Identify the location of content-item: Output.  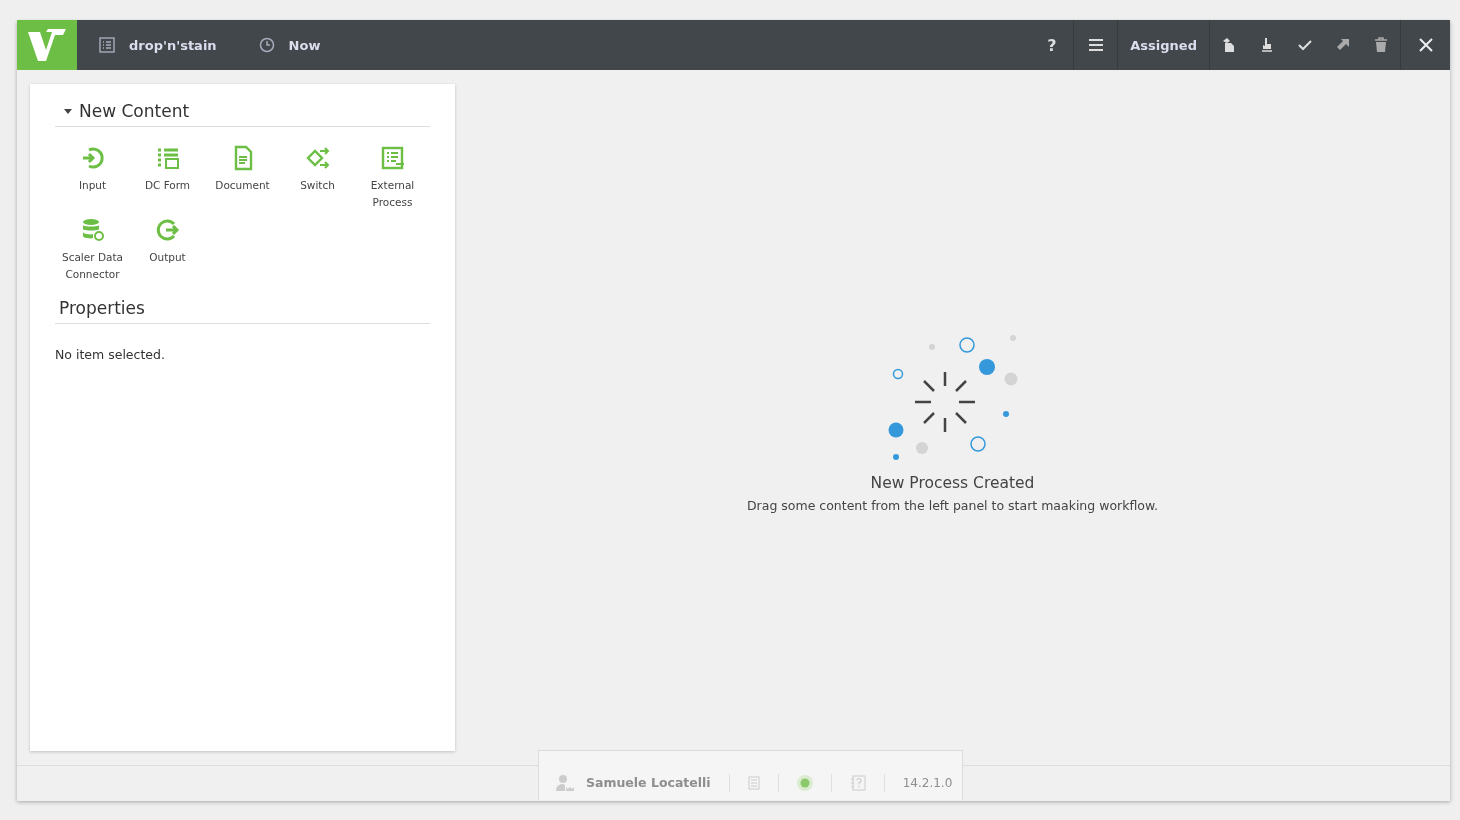
(167, 251).